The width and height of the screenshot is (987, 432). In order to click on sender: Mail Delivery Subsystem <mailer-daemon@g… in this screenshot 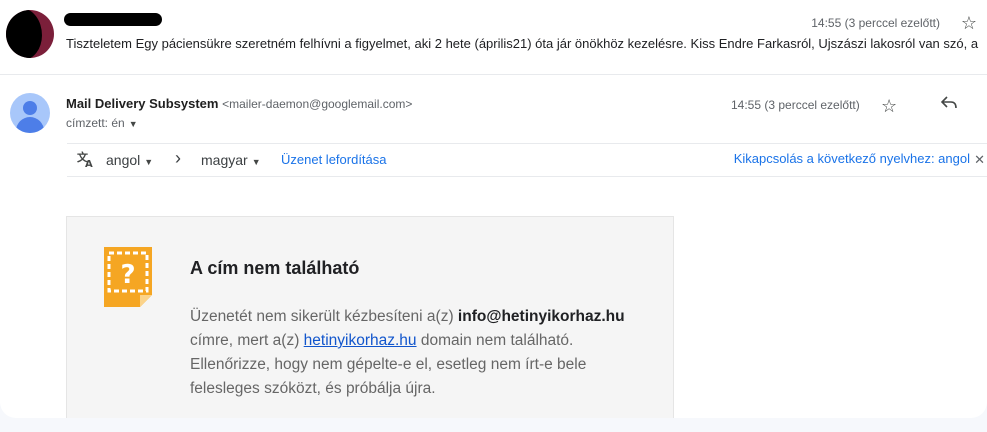, I will do `click(239, 103)`.